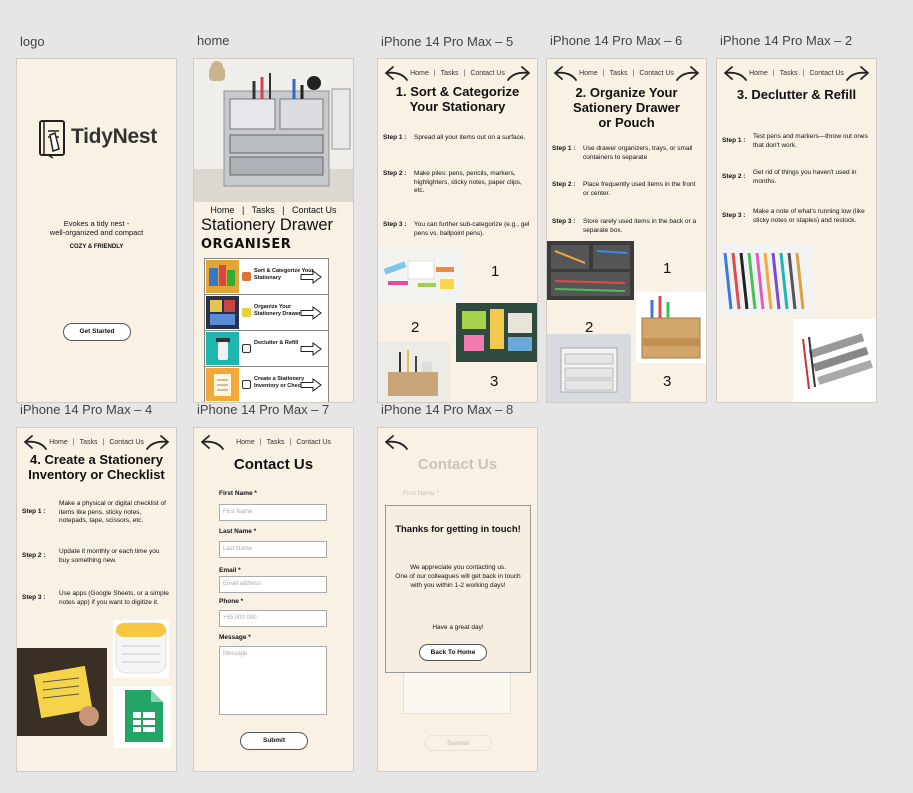 Image resolution: width=913 pixels, height=793 pixels. What do you see at coordinates (458, 567) in the screenshot?
I see `dialog-body-1: We appreciate you contacting us.` at bounding box center [458, 567].